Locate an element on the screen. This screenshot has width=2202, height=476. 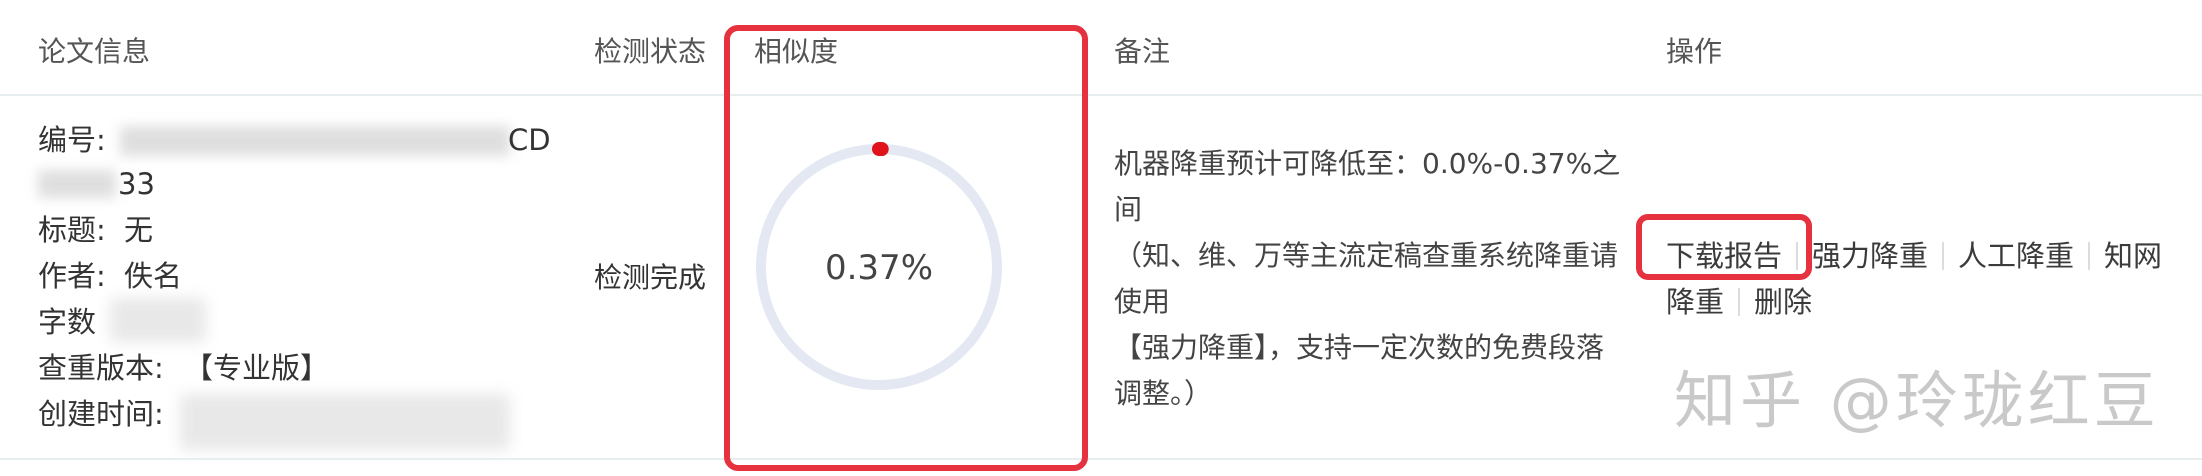
paper-title-label: 标题: is located at coordinates (72, 230).